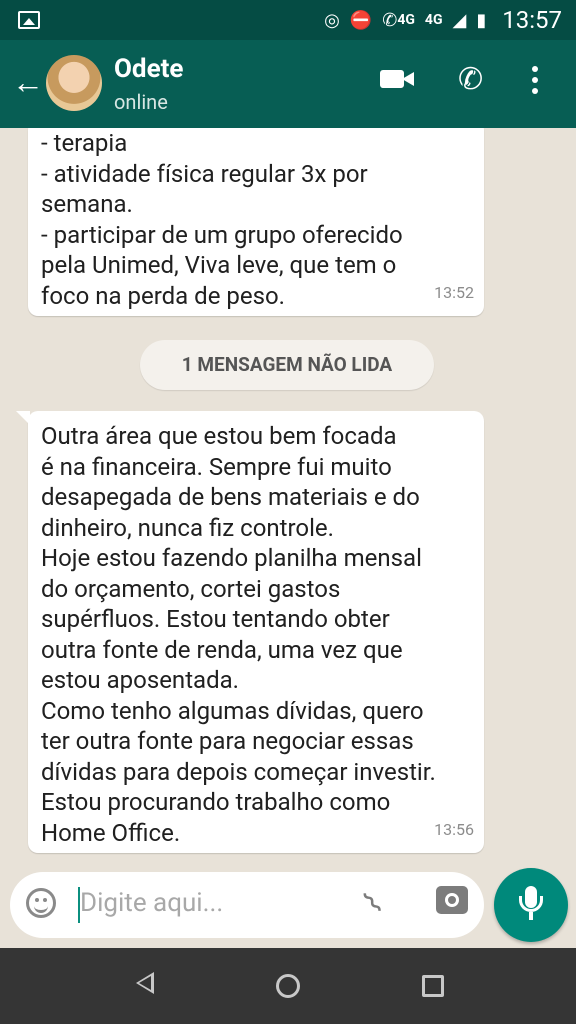 This screenshot has width=576, height=1024. What do you see at coordinates (398, 20) in the screenshot?
I see `volte-call-icon: ✆ 4G` at bounding box center [398, 20].